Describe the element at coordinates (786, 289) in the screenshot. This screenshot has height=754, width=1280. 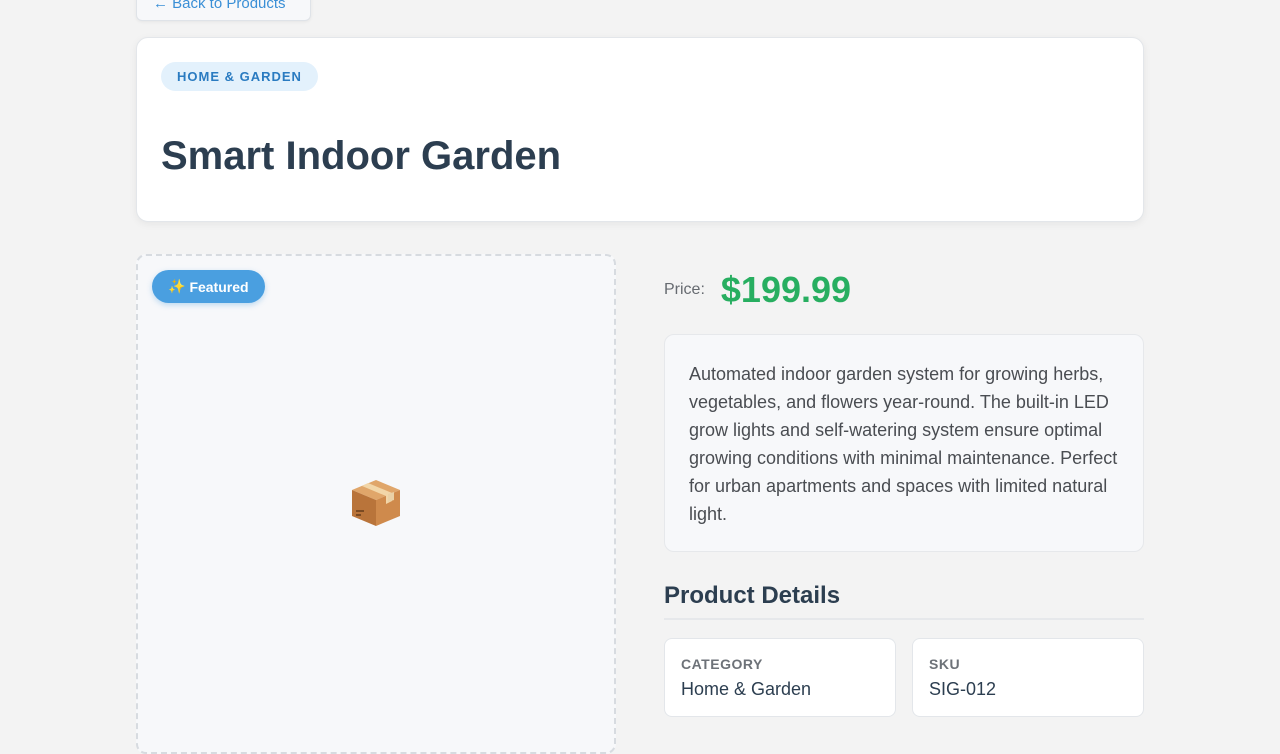
I see `price-value: $199.99` at that location.